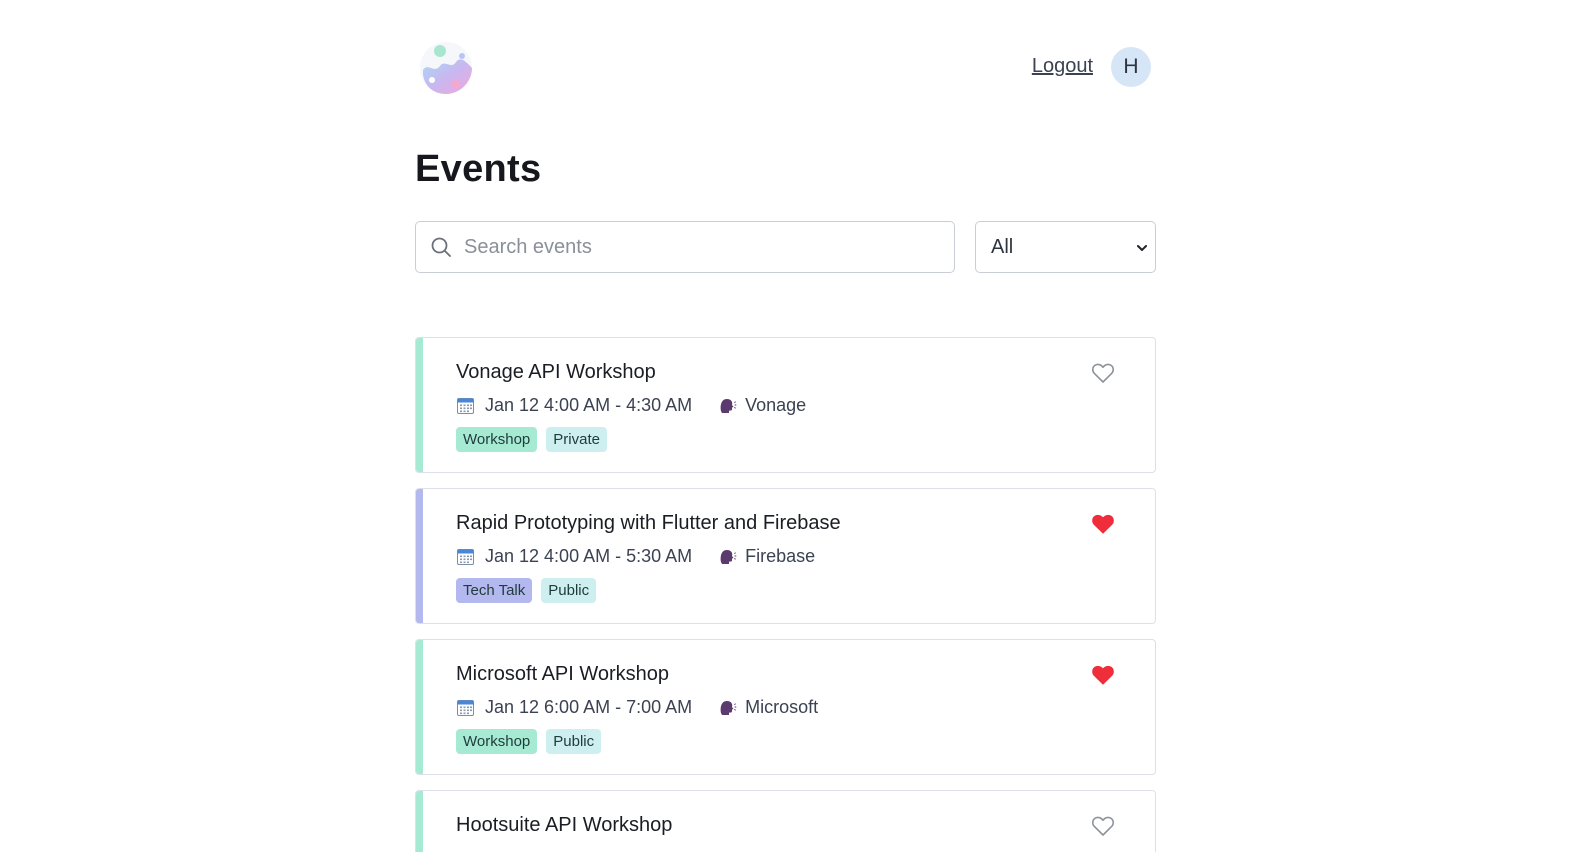 This screenshot has width=1587, height=852. I want to click on event-title: Microsoft API Workshop, so click(563, 674).